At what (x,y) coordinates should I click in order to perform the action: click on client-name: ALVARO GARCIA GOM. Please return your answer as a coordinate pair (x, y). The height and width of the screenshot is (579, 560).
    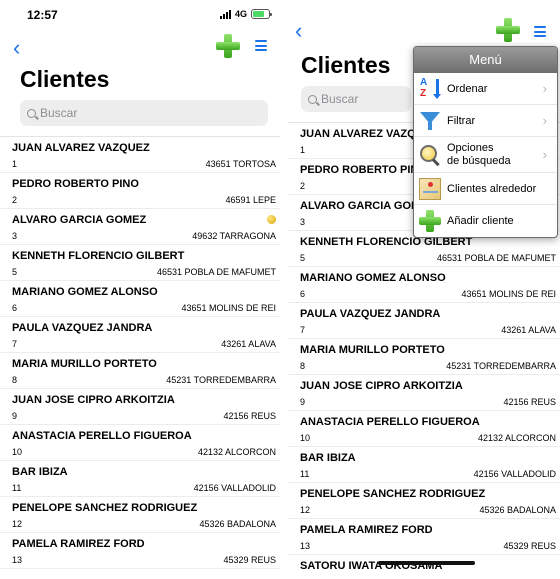
    Looking at the image, I should click on (360, 206).